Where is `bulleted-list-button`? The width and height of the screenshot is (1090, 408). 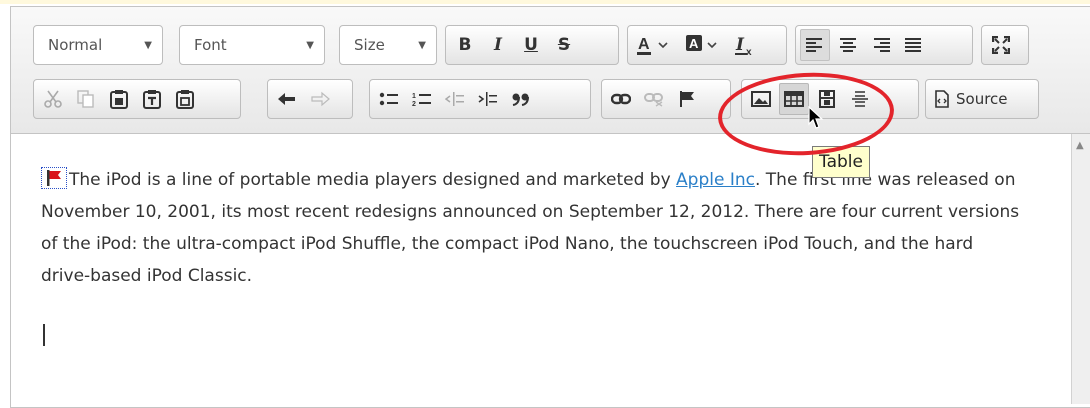
bulleted-list-button is located at coordinates (389, 99).